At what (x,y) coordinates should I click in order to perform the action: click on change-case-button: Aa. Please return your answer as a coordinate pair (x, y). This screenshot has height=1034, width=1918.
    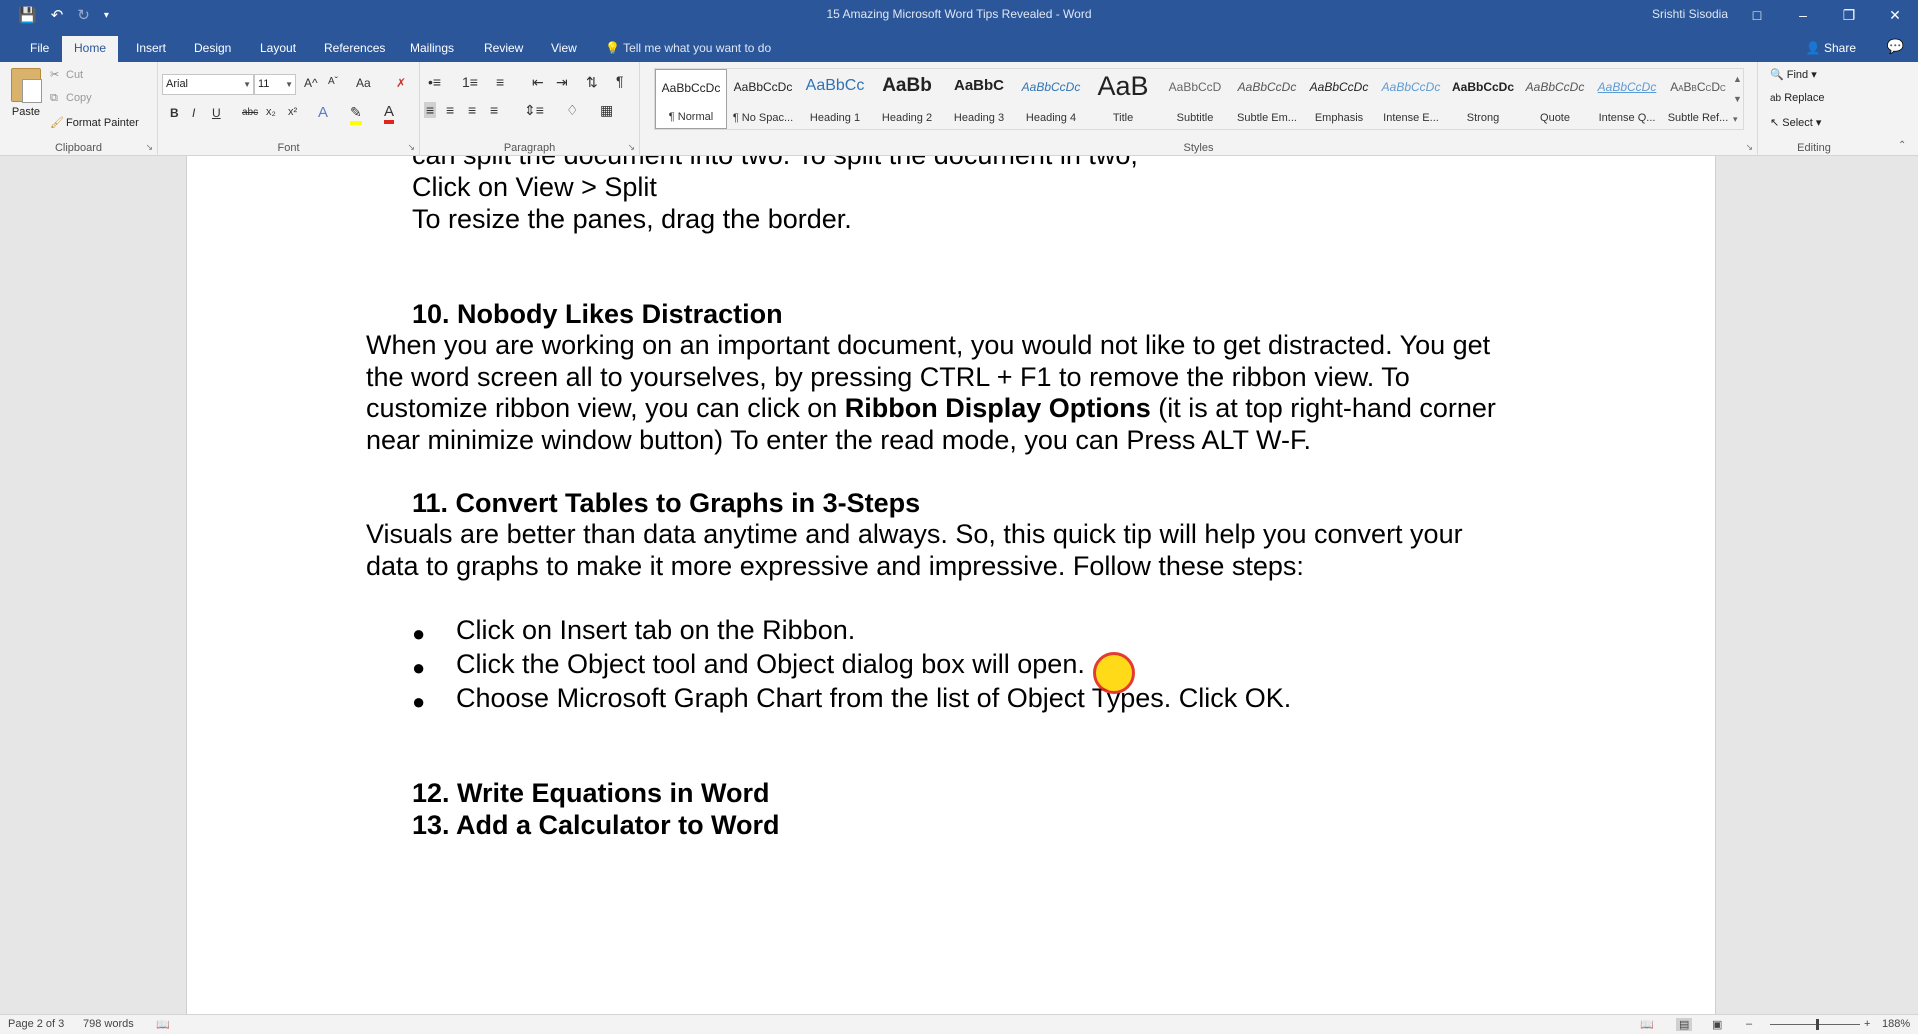
    Looking at the image, I should click on (363, 83).